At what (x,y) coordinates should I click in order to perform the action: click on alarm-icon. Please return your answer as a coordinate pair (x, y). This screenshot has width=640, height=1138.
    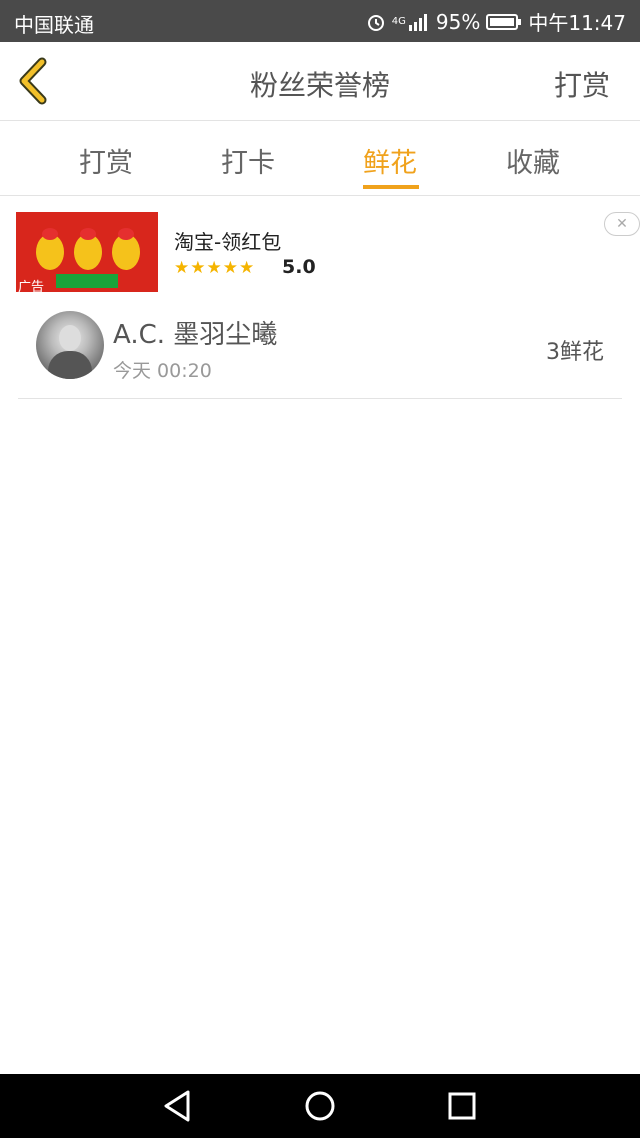
    Looking at the image, I should click on (376, 22).